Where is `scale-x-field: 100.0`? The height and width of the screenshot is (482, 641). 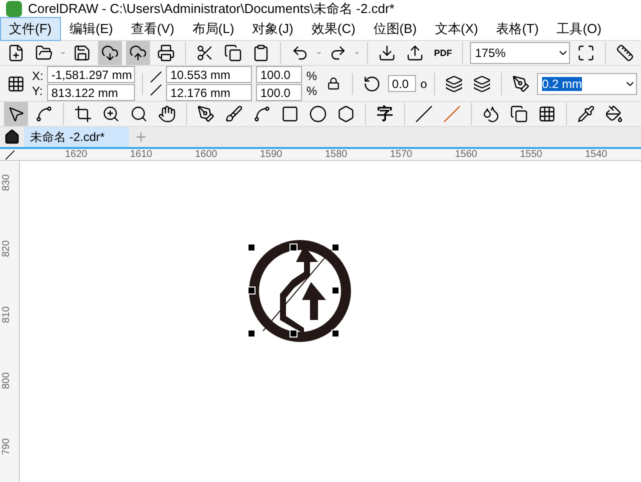 scale-x-field: 100.0 is located at coordinates (279, 74).